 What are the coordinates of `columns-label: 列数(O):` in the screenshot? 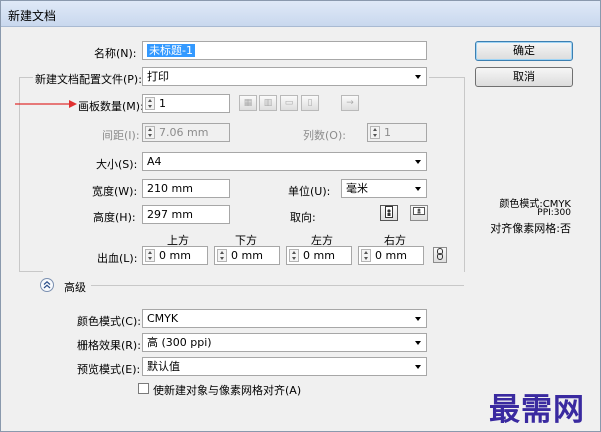 It's located at (324, 135).